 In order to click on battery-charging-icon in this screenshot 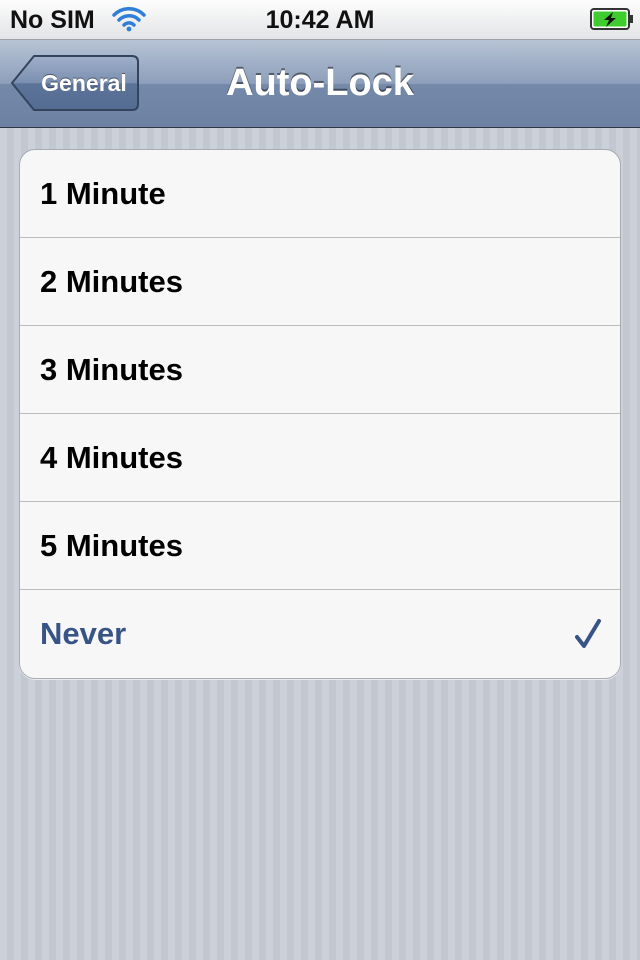, I will do `click(612, 19)`.